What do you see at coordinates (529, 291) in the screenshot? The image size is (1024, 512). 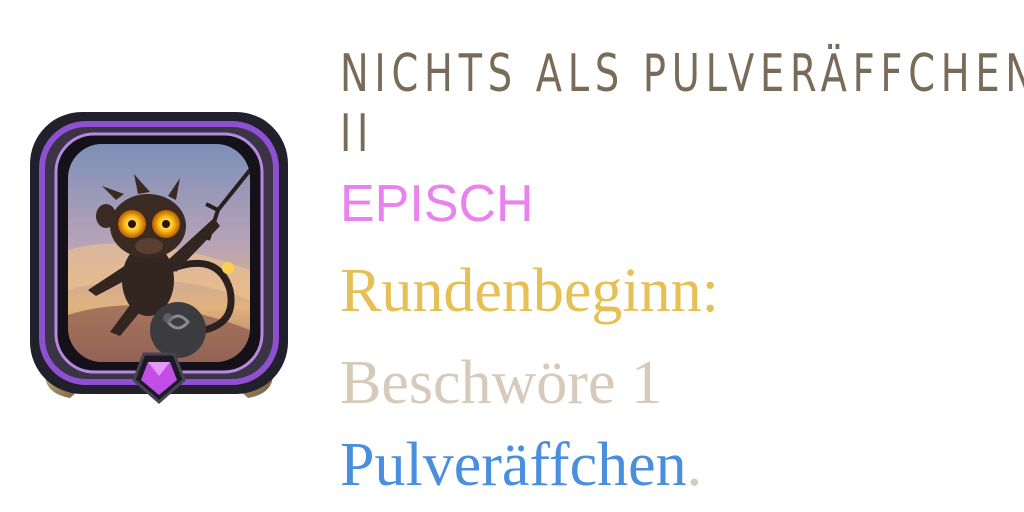 I see `trigger-text: Rundenbeginn:` at bounding box center [529, 291].